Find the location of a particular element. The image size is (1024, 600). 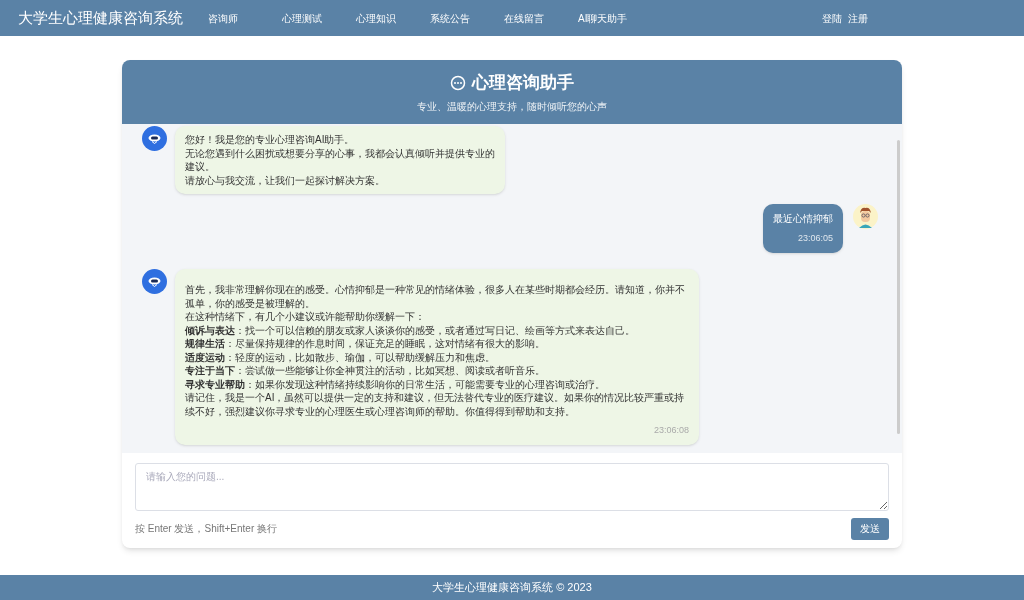

nav-link: 咨询师 is located at coordinates (245, 18).